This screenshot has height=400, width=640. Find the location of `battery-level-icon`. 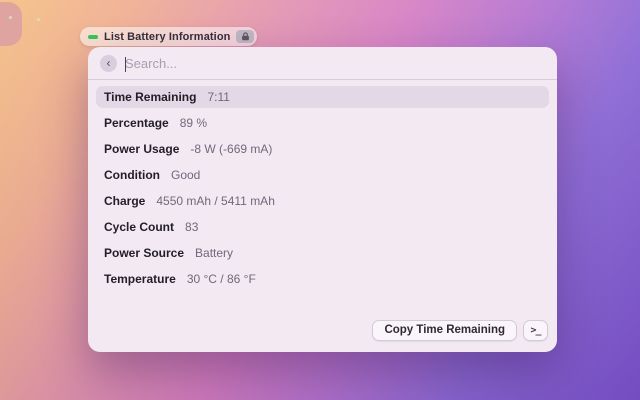

battery-level-icon is located at coordinates (93, 36).